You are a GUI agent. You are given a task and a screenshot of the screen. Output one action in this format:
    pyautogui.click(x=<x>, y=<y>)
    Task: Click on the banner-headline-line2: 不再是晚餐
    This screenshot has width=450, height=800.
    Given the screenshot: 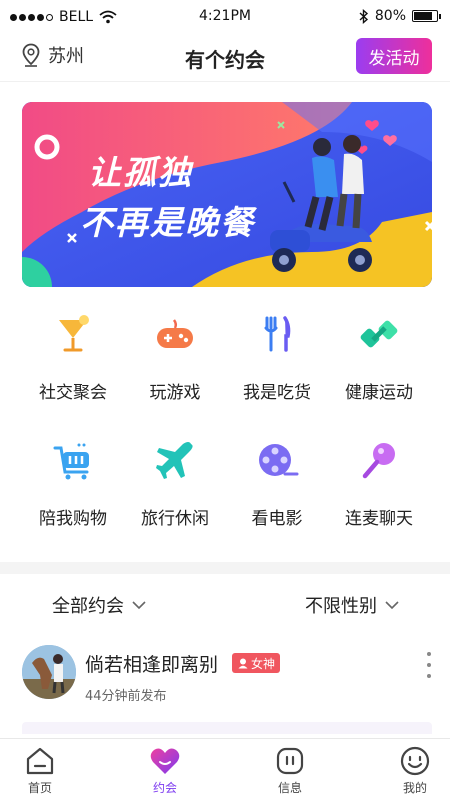 What is the action you would take?
    pyautogui.click(x=167, y=222)
    